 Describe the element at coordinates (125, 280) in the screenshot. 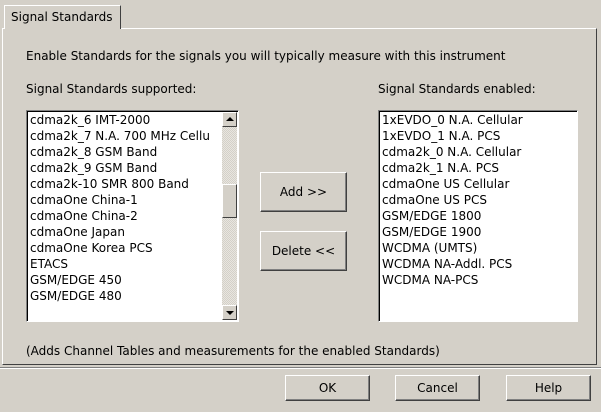

I see `list-item: GSM/EDGE 450` at that location.